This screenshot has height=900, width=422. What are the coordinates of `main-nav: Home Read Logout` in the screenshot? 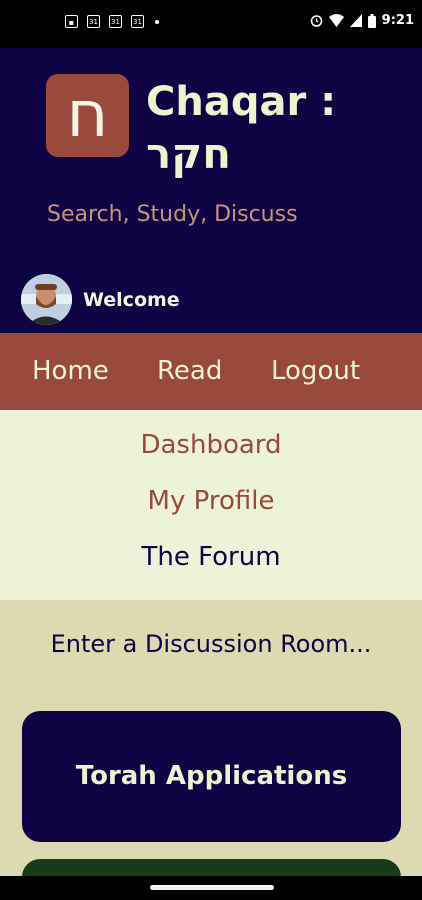 It's located at (211, 371).